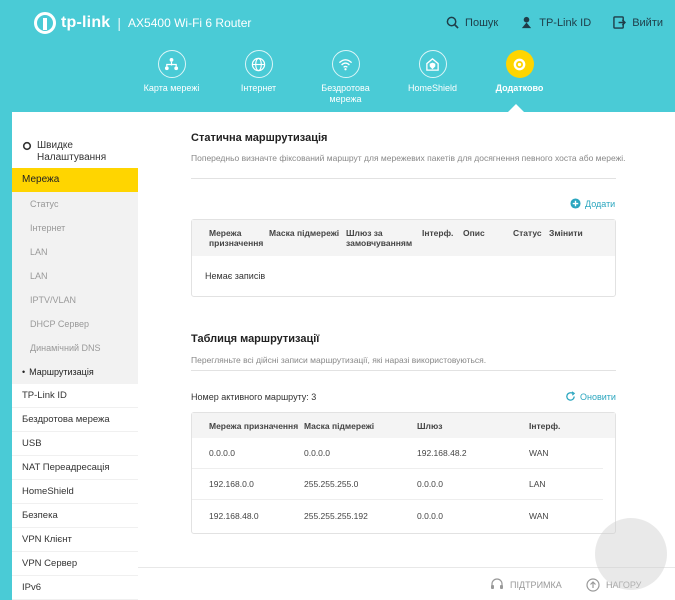 The image size is (675, 600). I want to click on sidebar-sub-dhcp: DHCP Сервер, so click(75, 324).